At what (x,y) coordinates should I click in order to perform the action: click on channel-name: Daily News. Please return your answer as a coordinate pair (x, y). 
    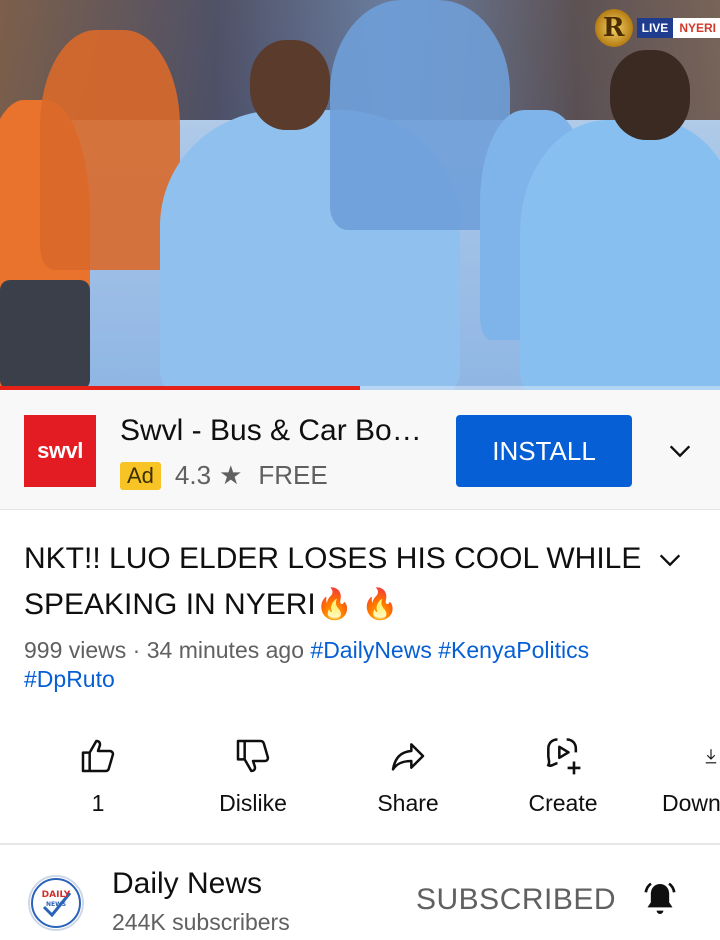
    Looking at the image, I should click on (187, 884).